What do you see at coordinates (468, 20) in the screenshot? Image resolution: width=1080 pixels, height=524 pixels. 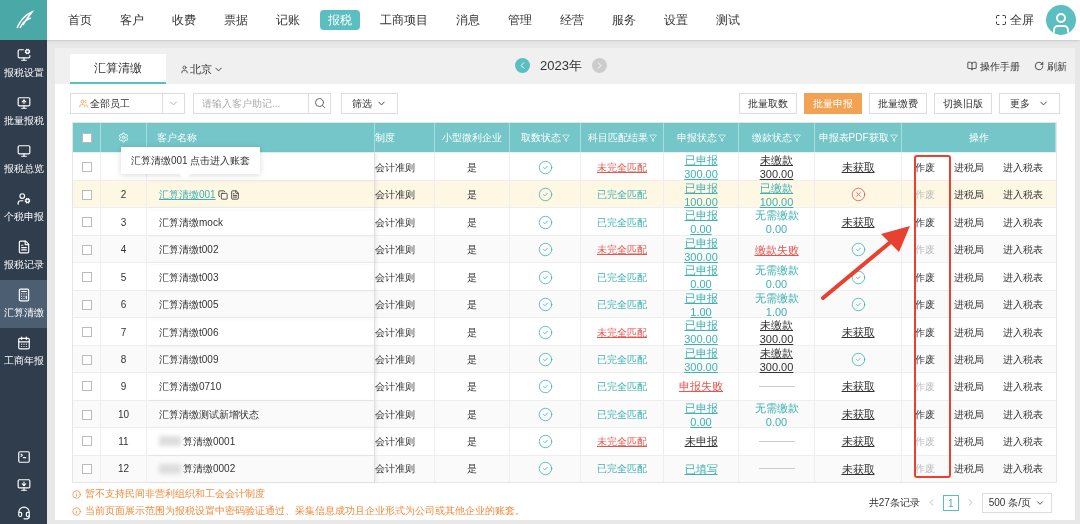 I see `nav-item: 消息` at bounding box center [468, 20].